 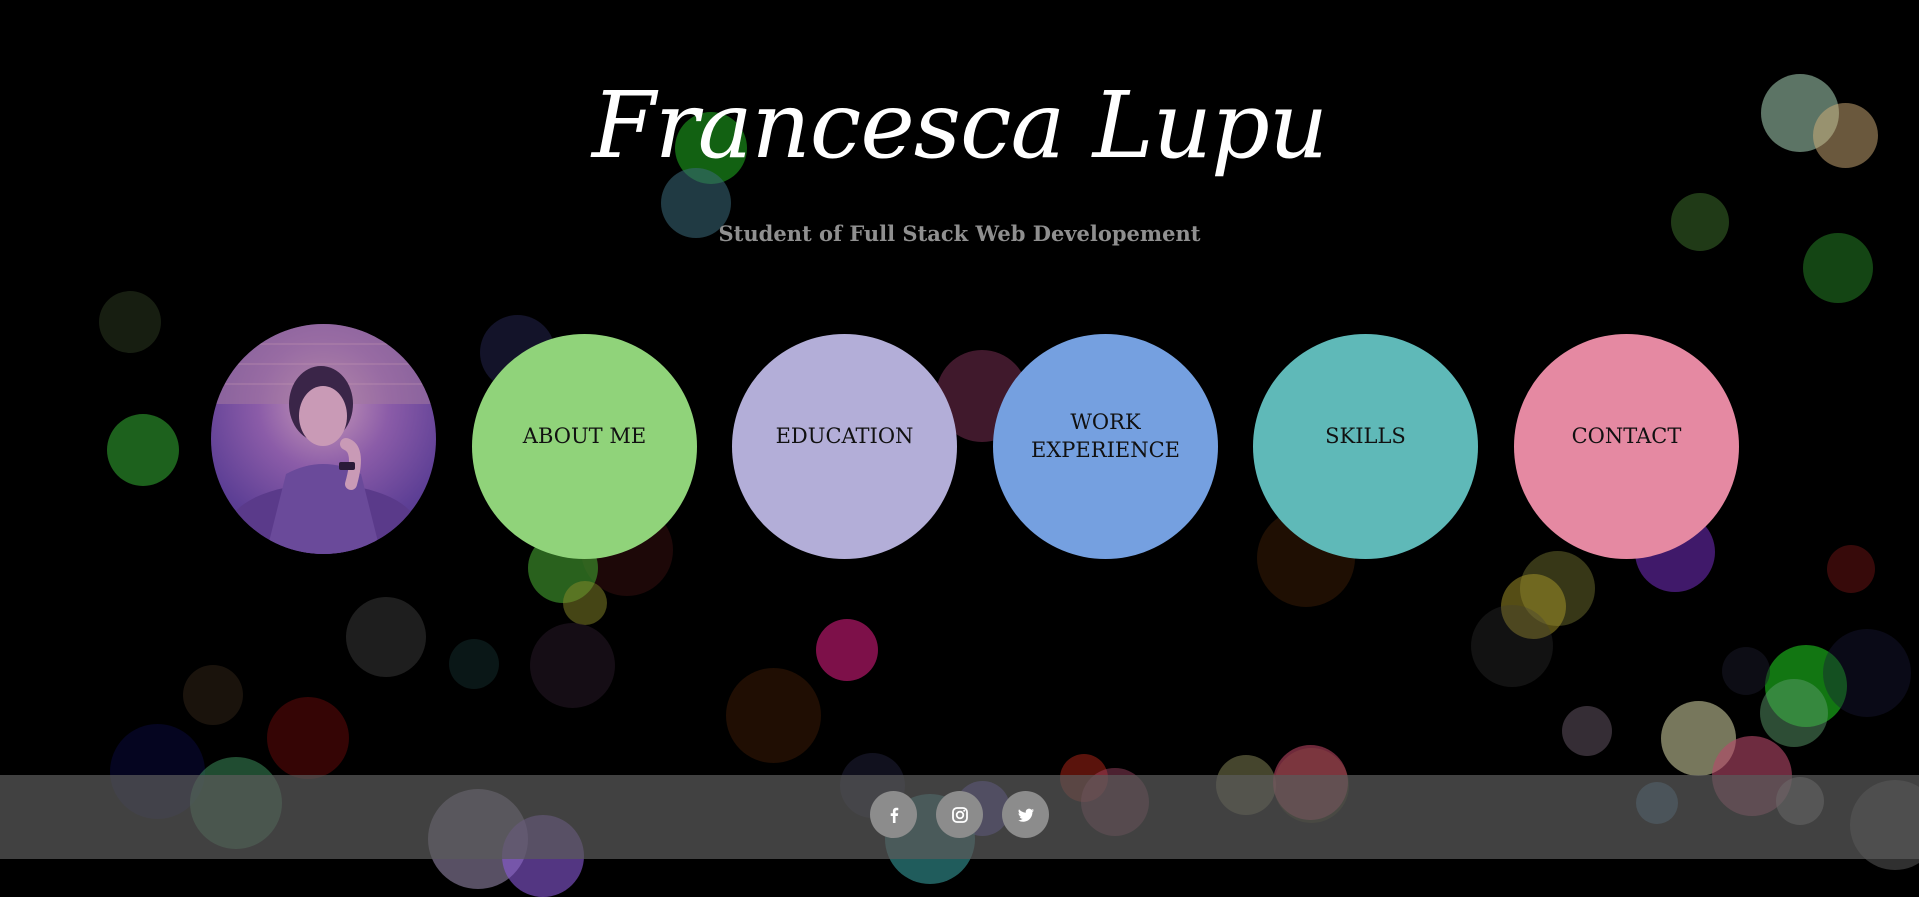 I want to click on profile-avatar, so click(x=323, y=439).